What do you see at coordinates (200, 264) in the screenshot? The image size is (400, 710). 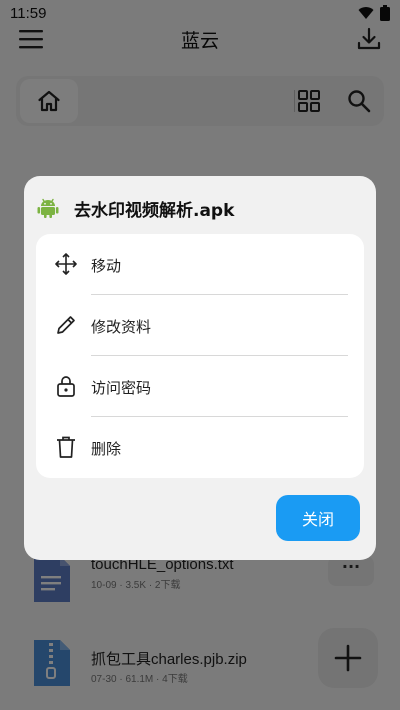 I see `move-action: 移动` at bounding box center [200, 264].